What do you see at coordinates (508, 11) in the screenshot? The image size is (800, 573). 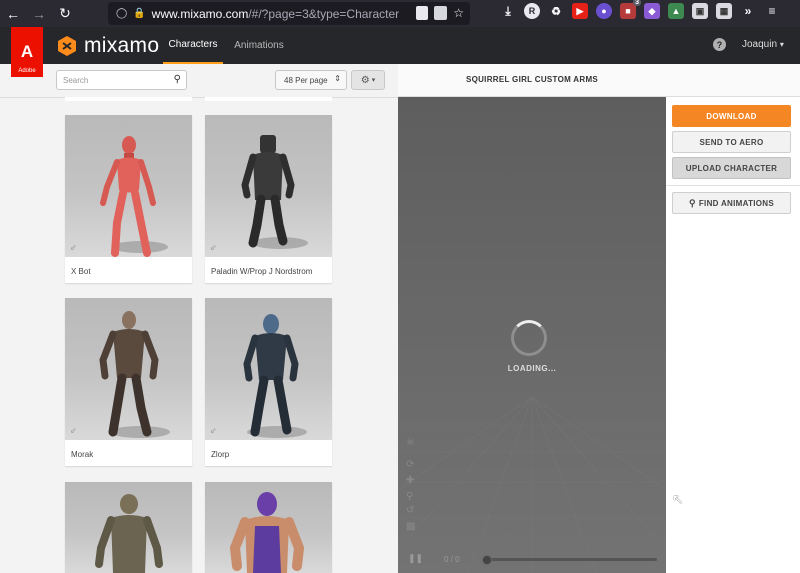 I see `download-icon: ⤓` at bounding box center [508, 11].